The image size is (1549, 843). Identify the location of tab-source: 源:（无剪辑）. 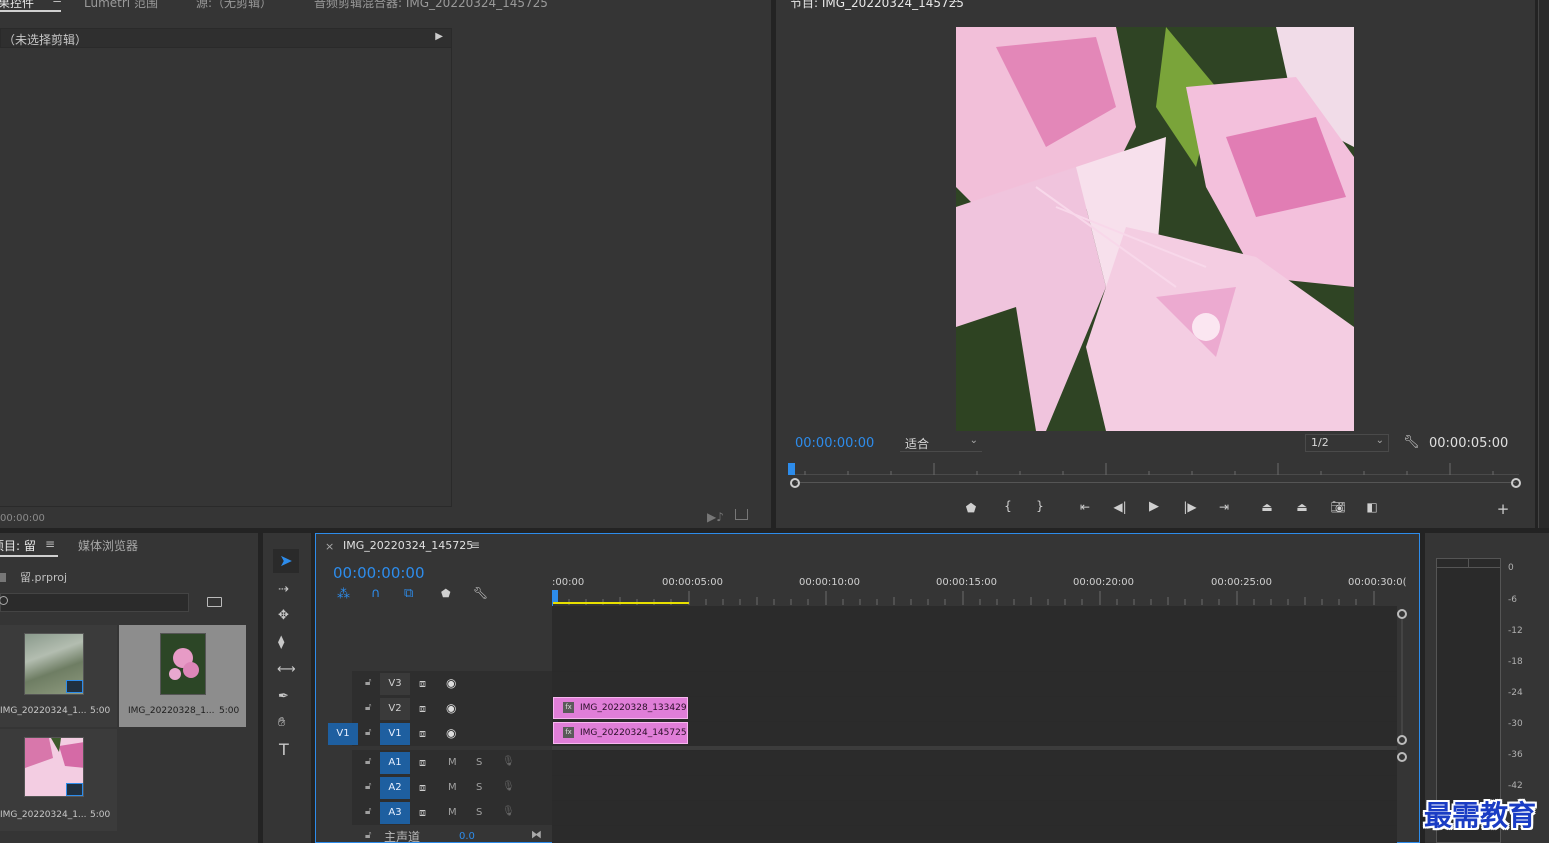
(234, 5).